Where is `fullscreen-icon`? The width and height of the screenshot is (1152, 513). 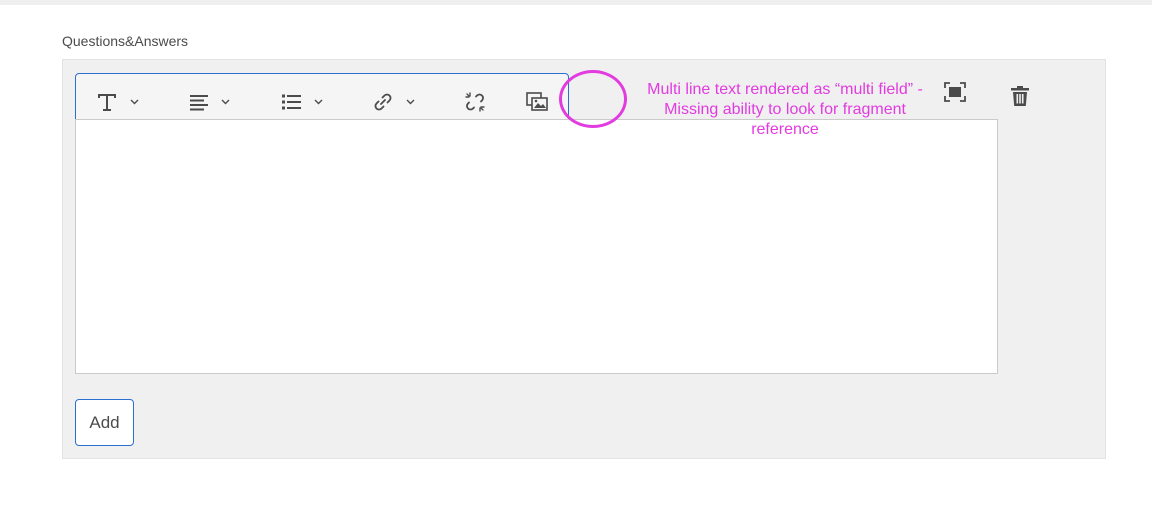 fullscreen-icon is located at coordinates (955, 92).